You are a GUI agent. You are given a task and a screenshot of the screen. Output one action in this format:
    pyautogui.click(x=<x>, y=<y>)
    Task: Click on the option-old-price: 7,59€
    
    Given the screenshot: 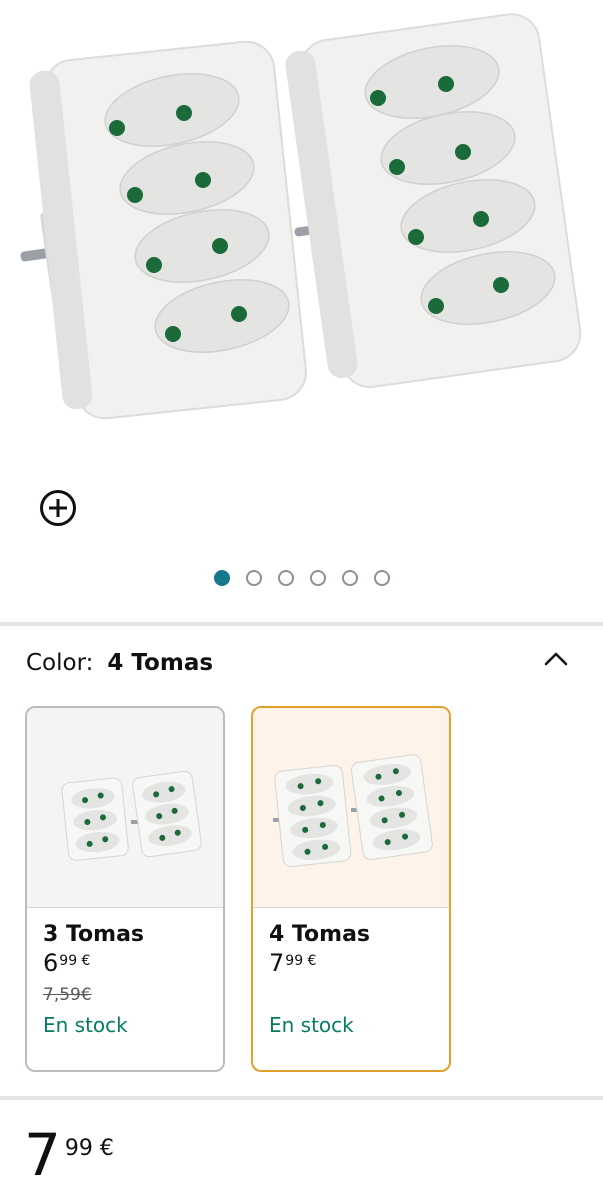 What is the action you would take?
    pyautogui.click(x=67, y=995)
    